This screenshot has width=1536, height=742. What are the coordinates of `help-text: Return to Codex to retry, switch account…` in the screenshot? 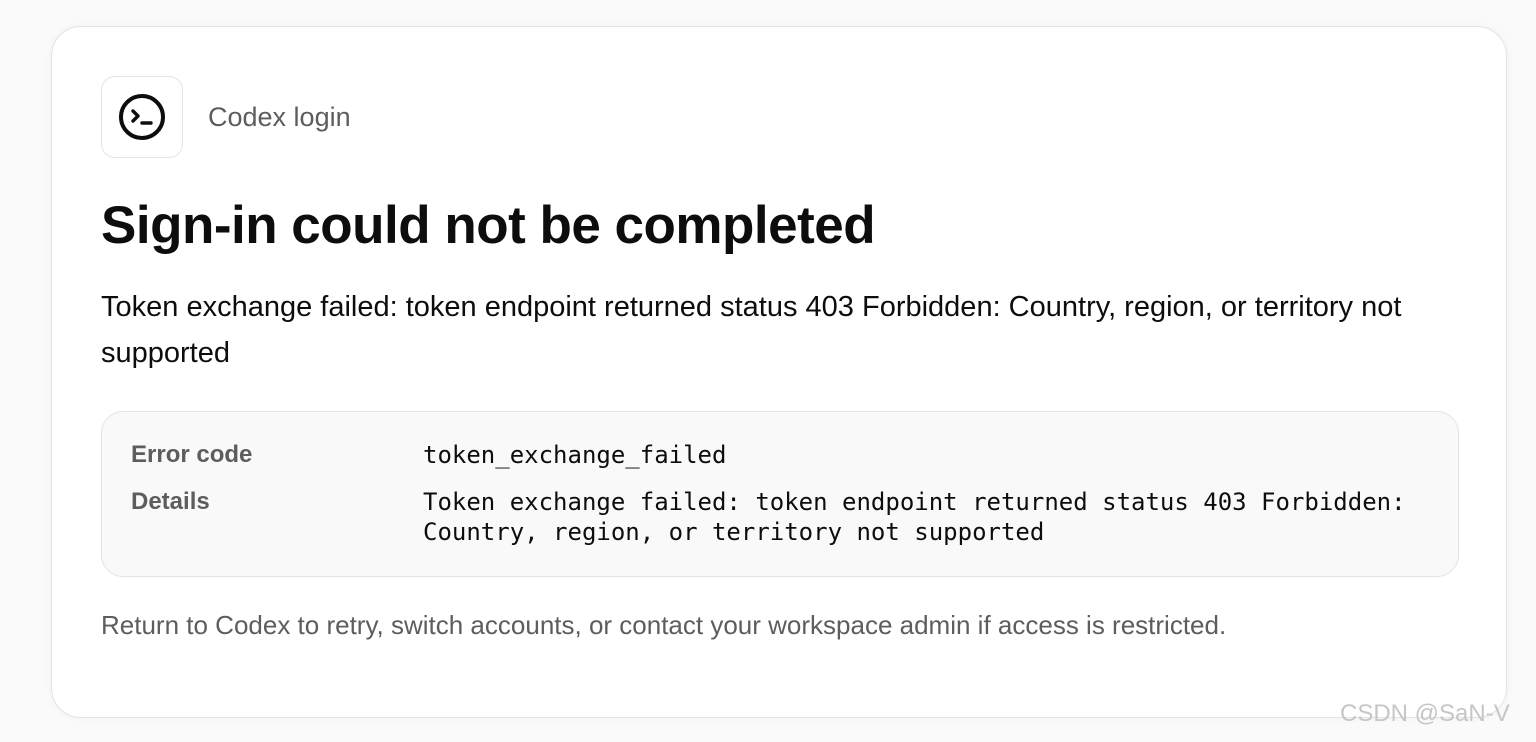 It's located at (664, 625).